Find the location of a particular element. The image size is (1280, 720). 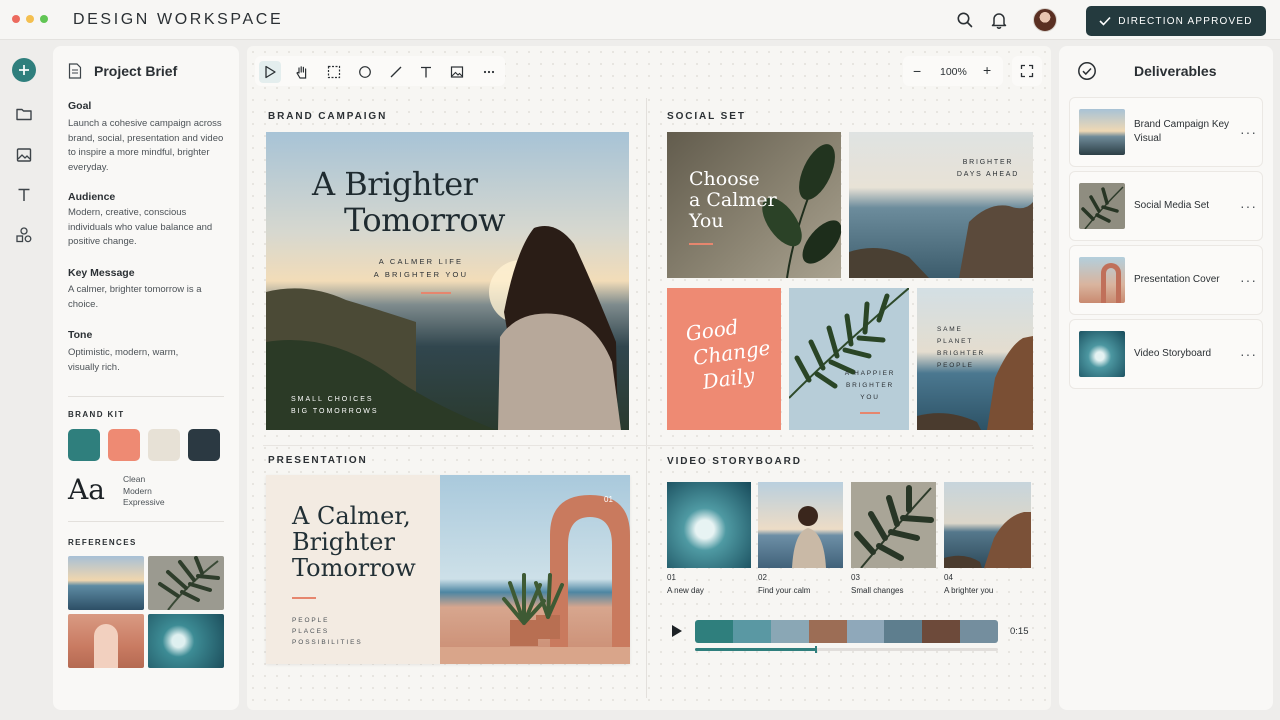

playback-scrubber is located at coordinates (846, 649).